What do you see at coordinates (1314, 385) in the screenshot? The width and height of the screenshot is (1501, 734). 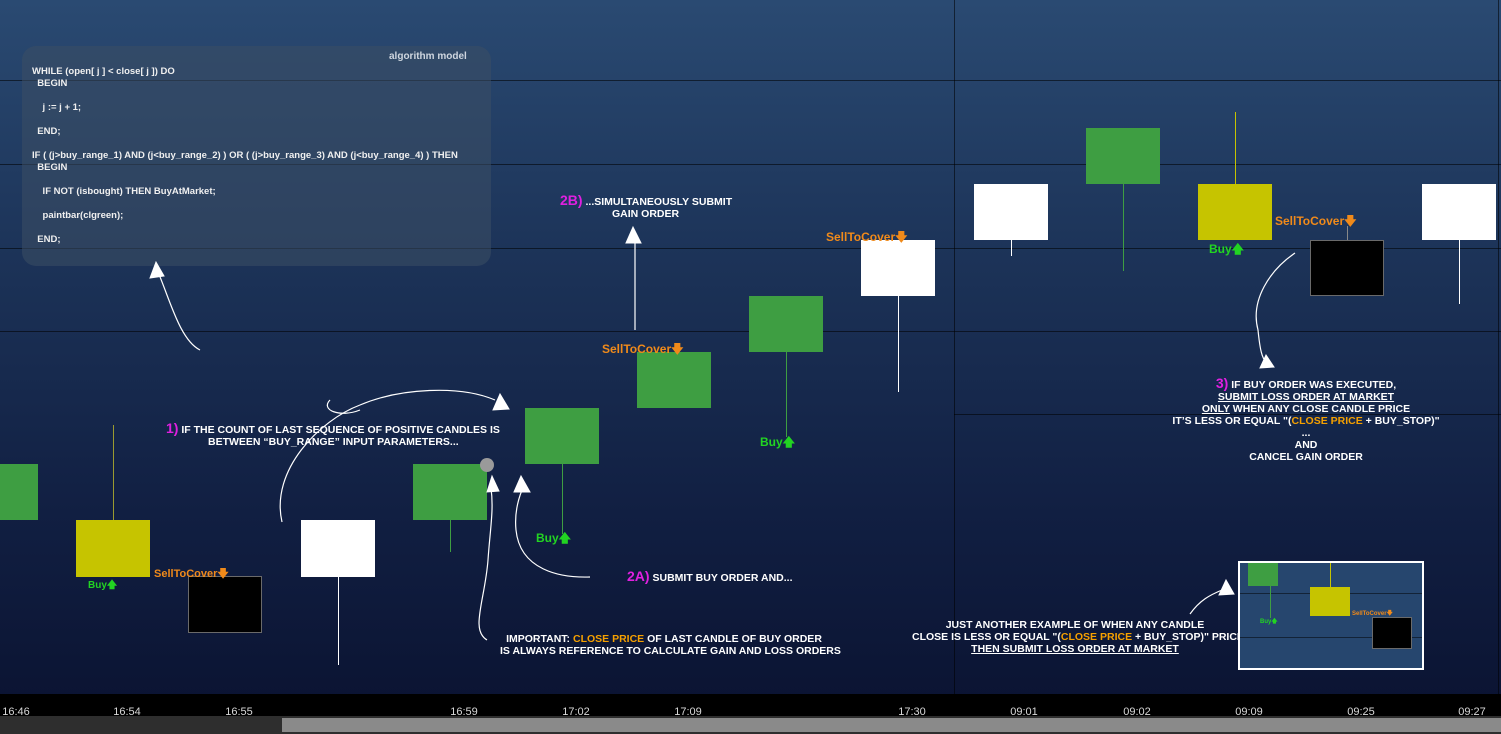 I see `annotation-text: IF BUY ORDER WAS EXECUTED,` at bounding box center [1314, 385].